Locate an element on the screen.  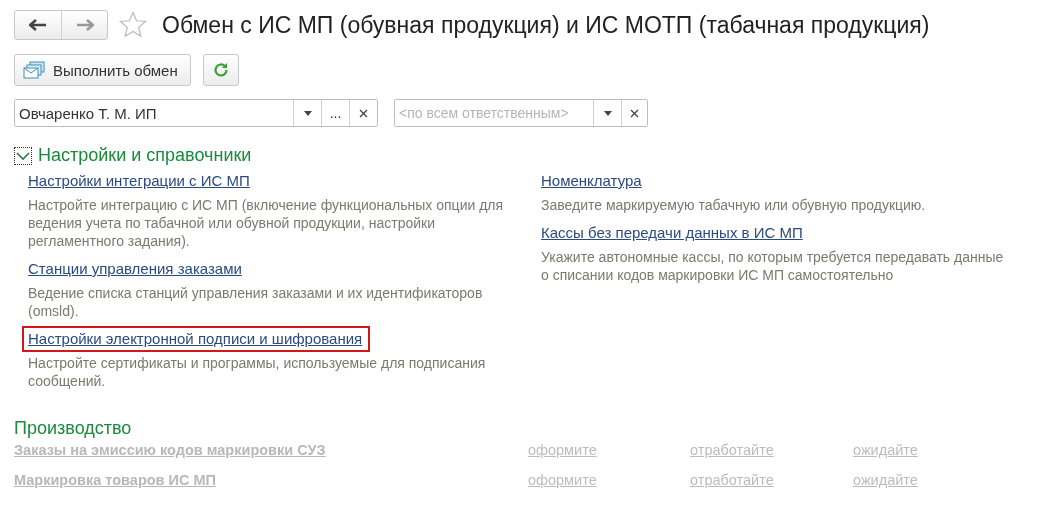
section-title: Производство is located at coordinates (73, 428).